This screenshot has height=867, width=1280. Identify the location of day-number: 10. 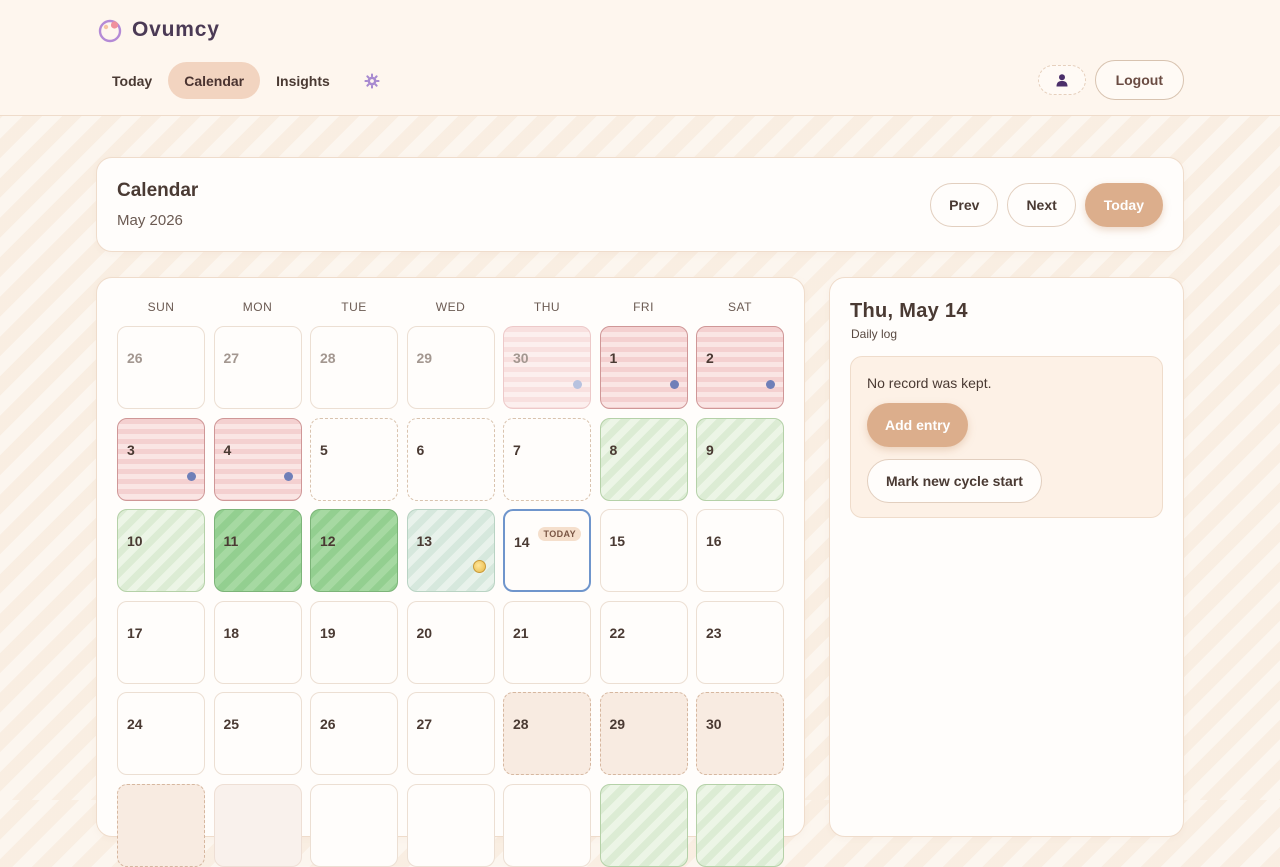
(135, 541).